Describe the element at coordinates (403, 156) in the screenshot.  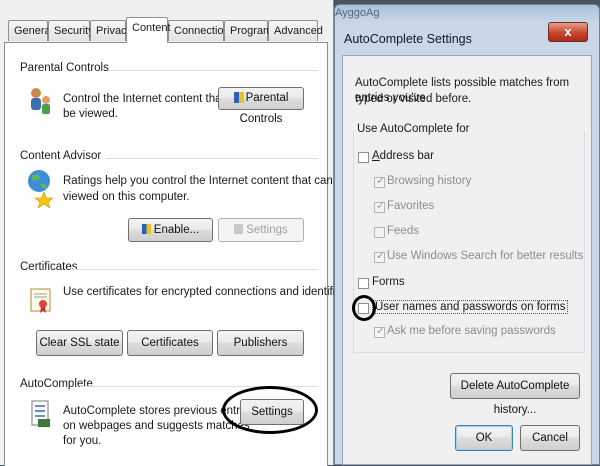
I see `address-bar-label: Address bar` at that location.